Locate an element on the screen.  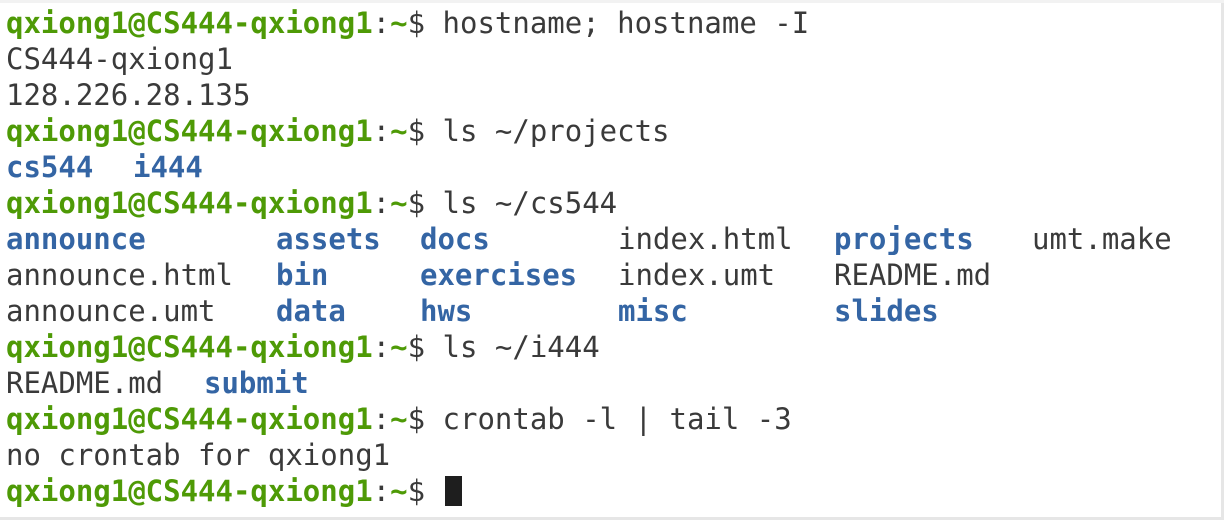
command-text: ls ~/i444 is located at coordinates (521, 347).